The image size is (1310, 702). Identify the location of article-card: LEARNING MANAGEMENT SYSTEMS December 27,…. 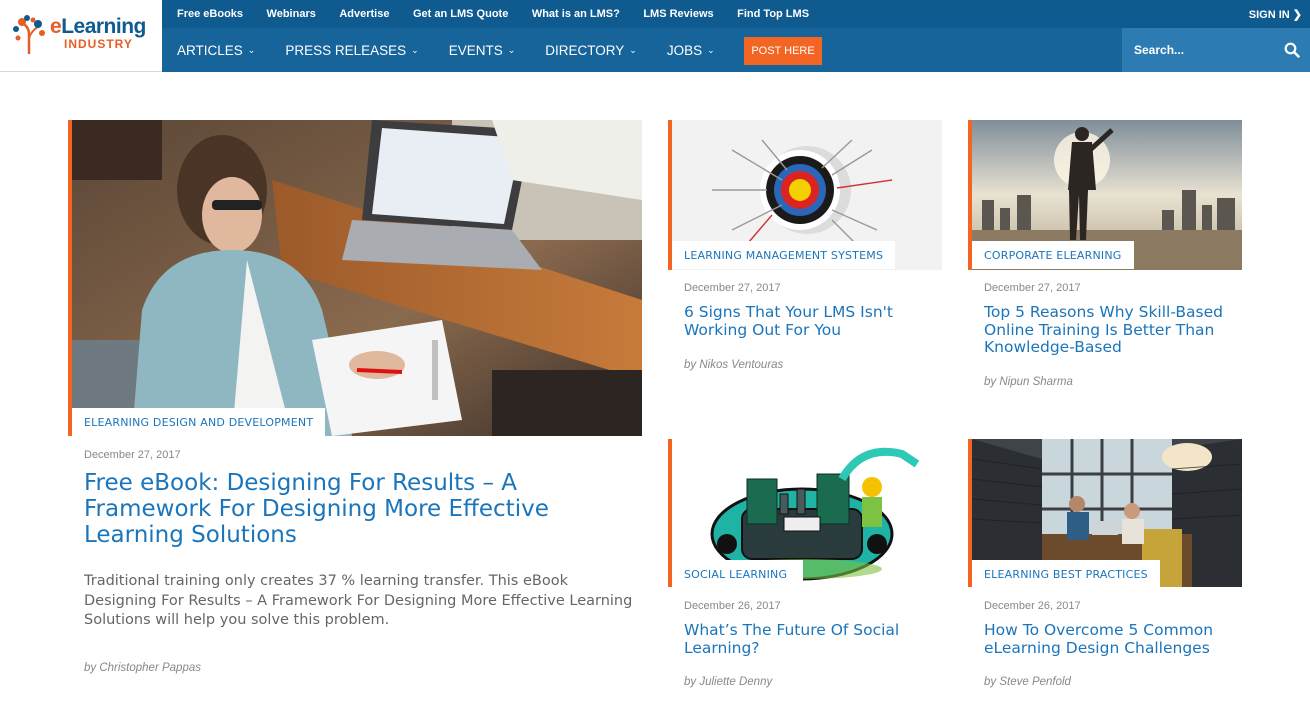
(805, 250).